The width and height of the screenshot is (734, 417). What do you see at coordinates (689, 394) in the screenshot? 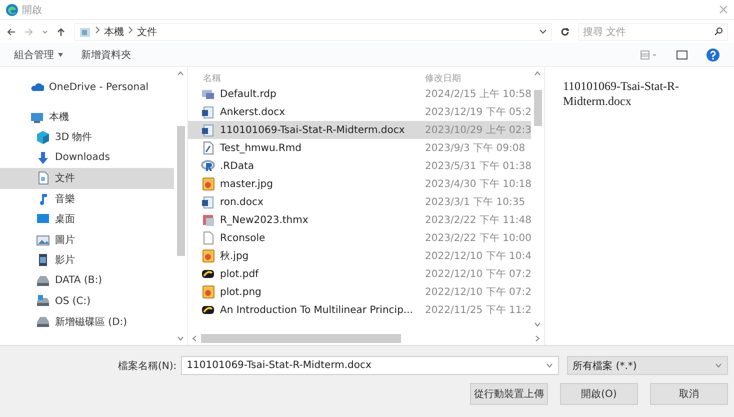
I see `dialog-button: 取消` at bounding box center [689, 394].